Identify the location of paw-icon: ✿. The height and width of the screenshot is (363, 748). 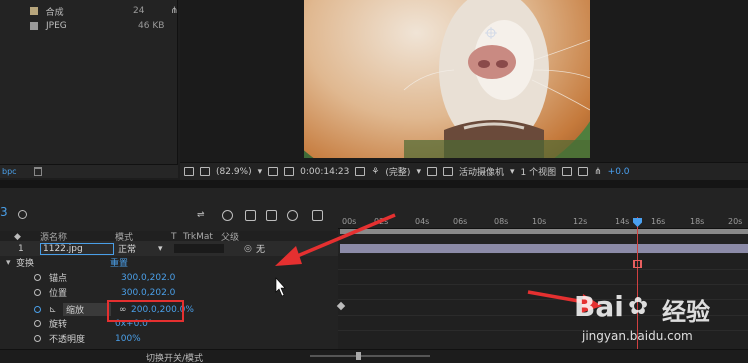
(638, 306).